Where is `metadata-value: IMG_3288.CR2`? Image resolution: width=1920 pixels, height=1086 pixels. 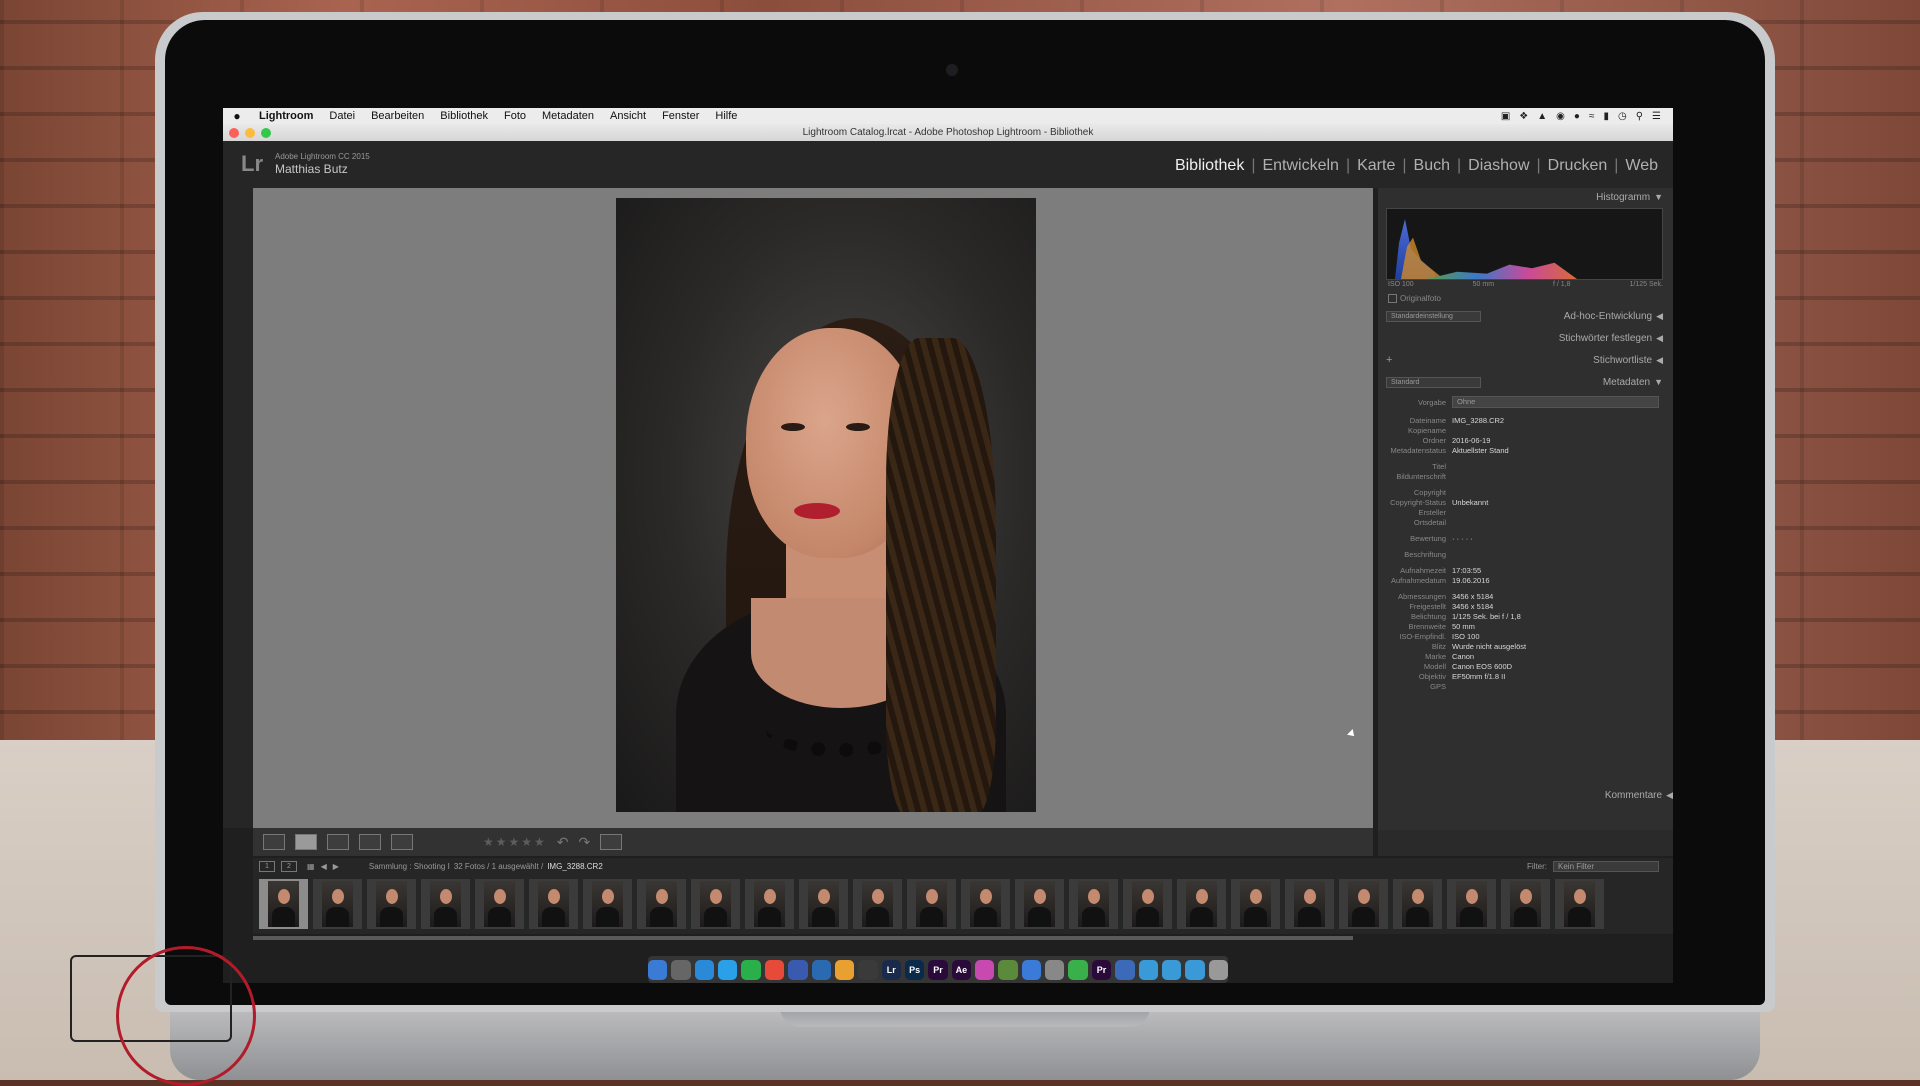 metadata-value: IMG_3288.CR2 is located at coordinates (1478, 420).